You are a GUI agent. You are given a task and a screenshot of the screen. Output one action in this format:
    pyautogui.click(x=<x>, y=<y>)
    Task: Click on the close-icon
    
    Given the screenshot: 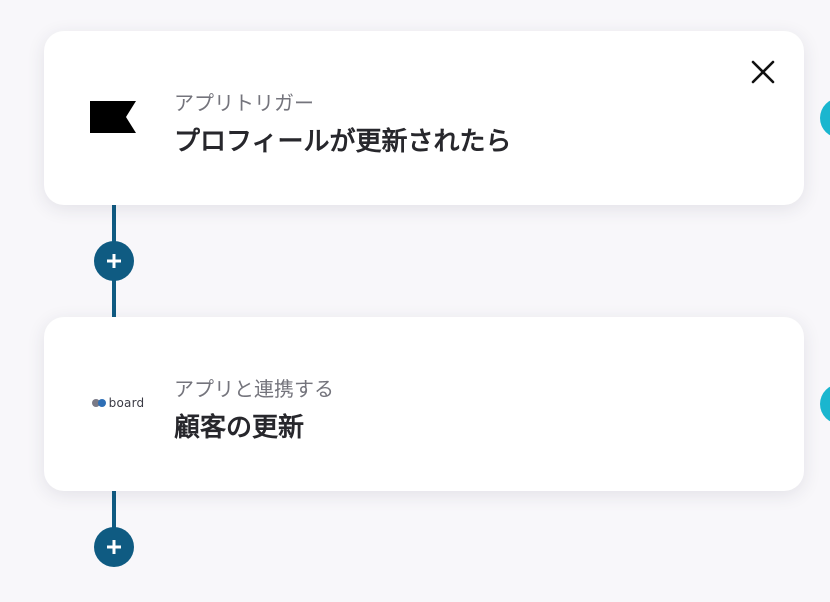 What is the action you would take?
    pyautogui.click(x=763, y=72)
    